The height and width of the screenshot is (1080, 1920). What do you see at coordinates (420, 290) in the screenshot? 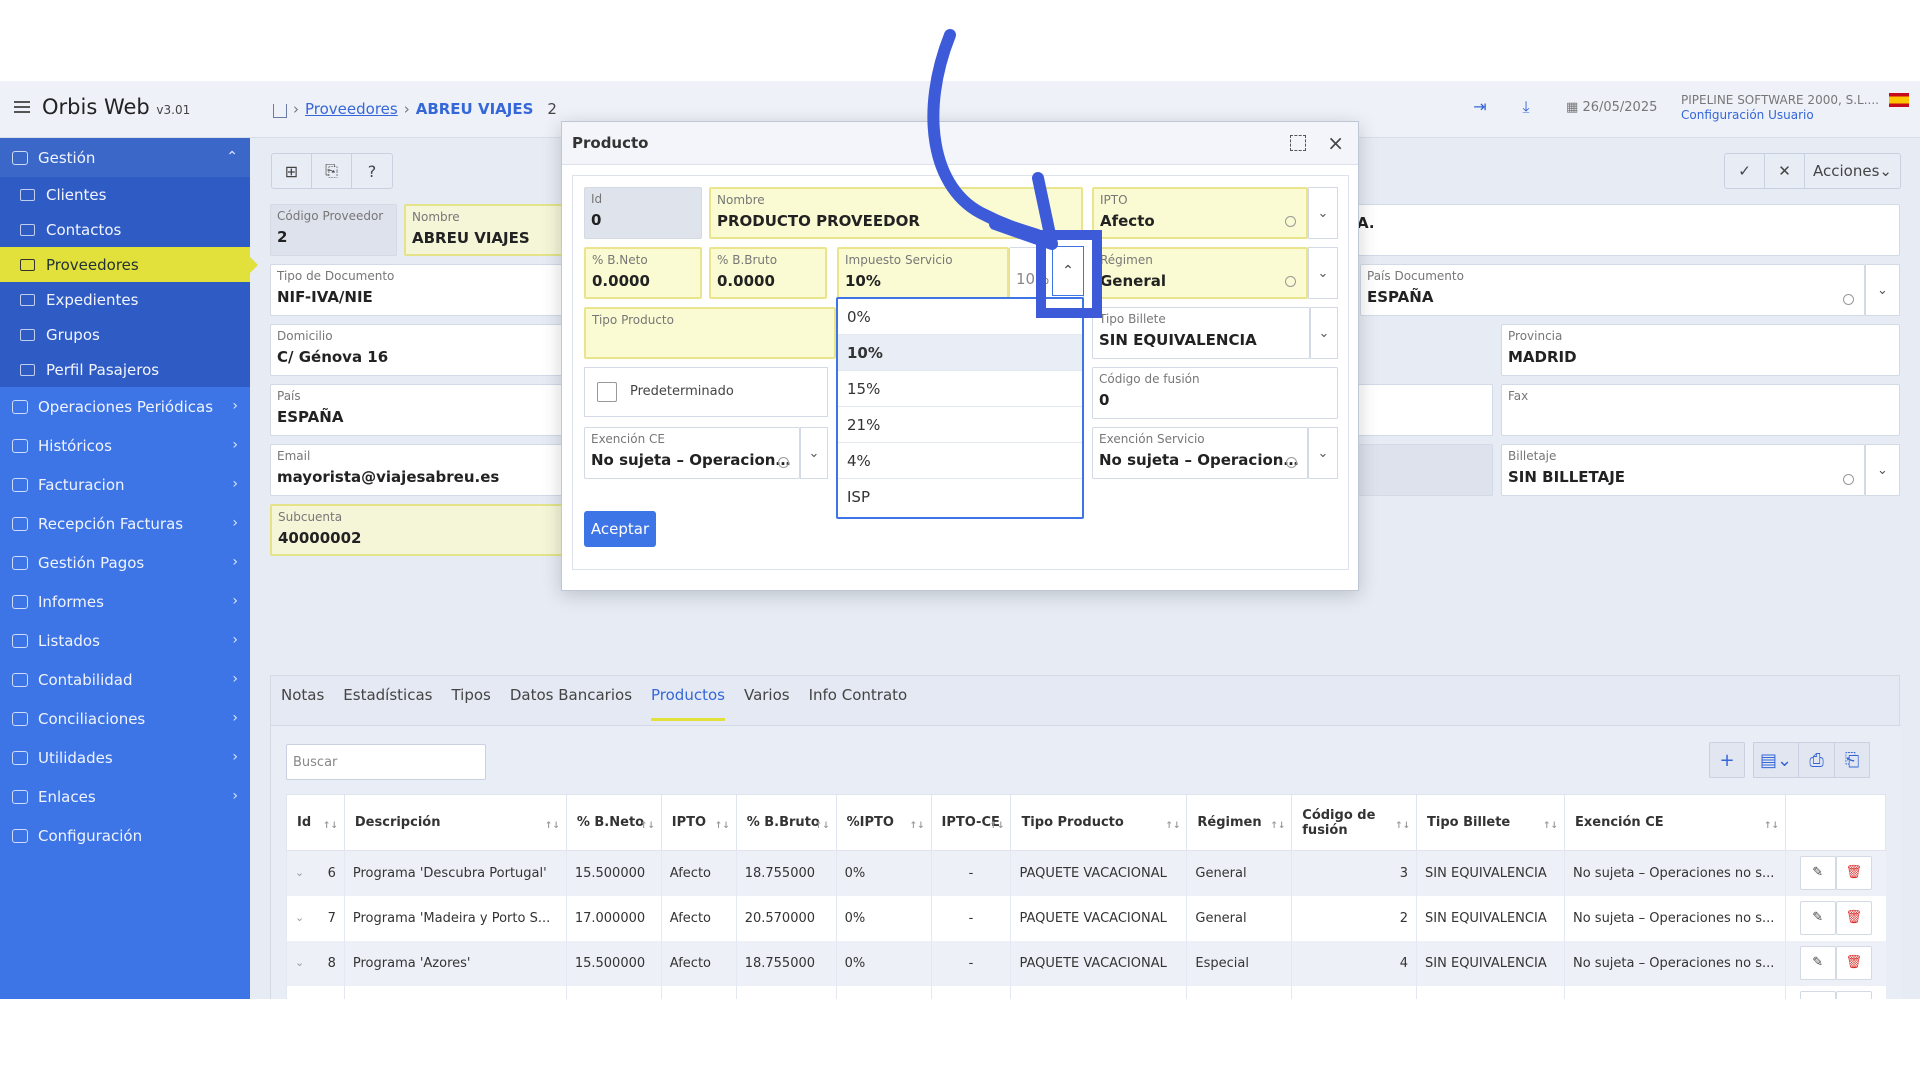
I see `tipo-documento-field: Tipo de Documento NIF-IVA/NIE` at bounding box center [420, 290].